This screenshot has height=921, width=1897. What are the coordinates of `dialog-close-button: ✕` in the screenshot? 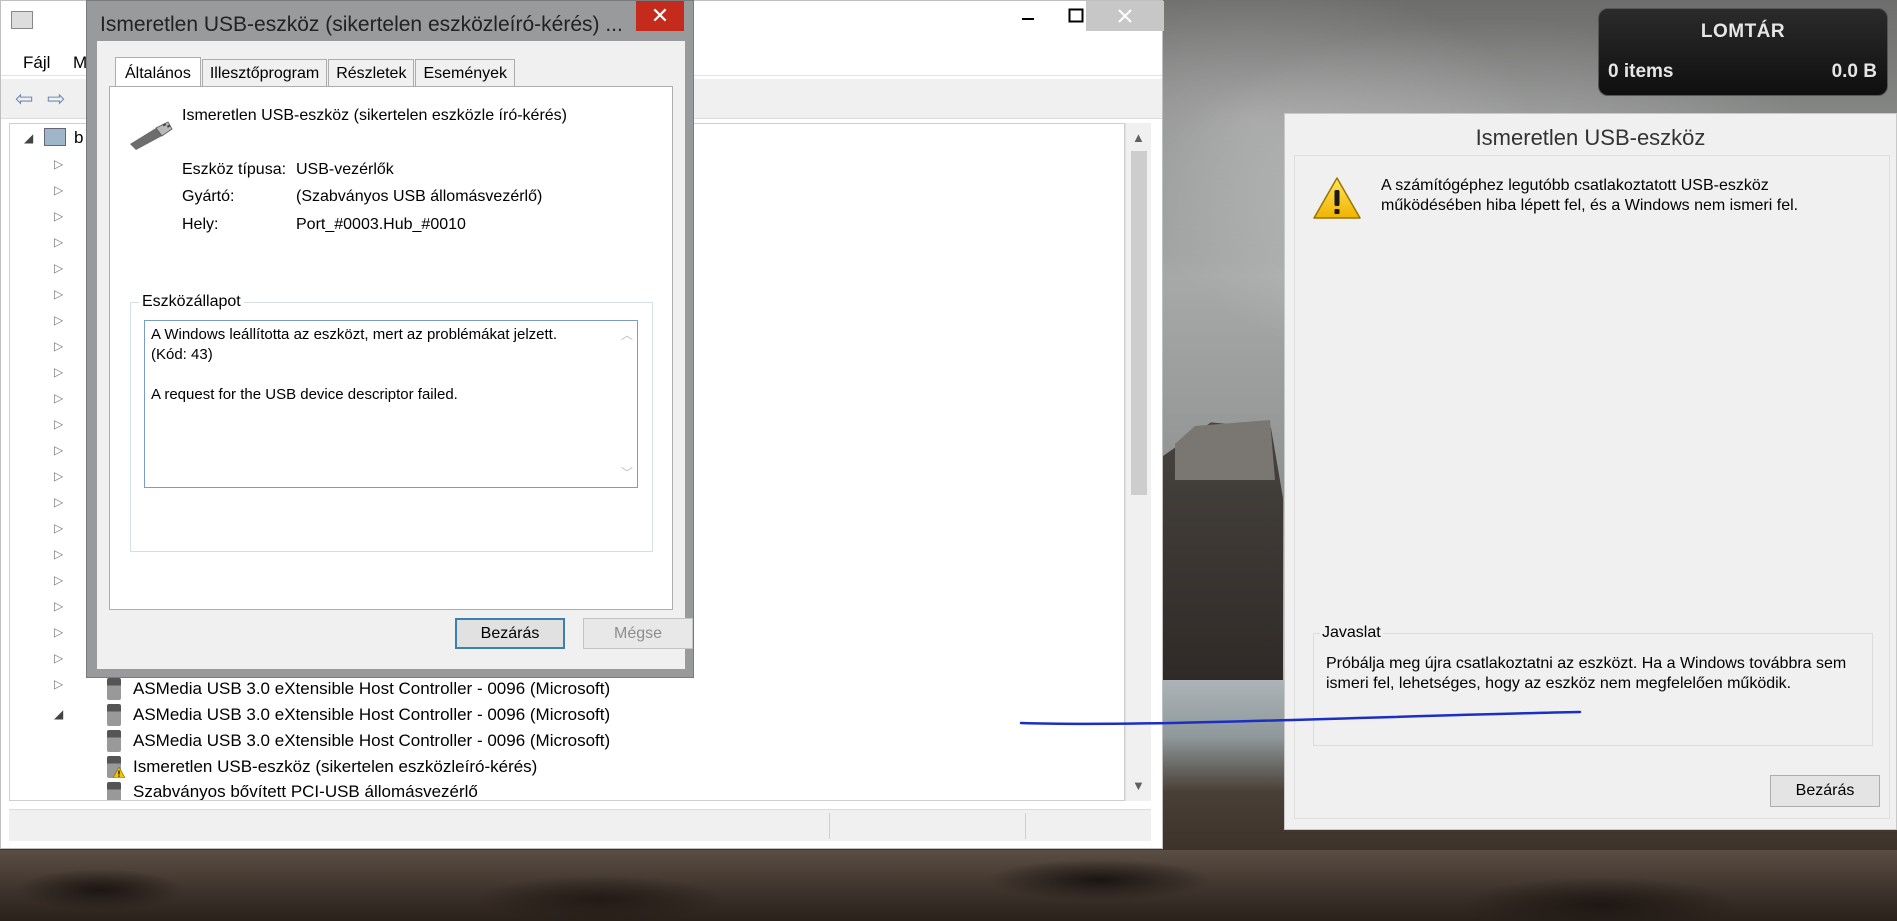 It's located at (660, 16).